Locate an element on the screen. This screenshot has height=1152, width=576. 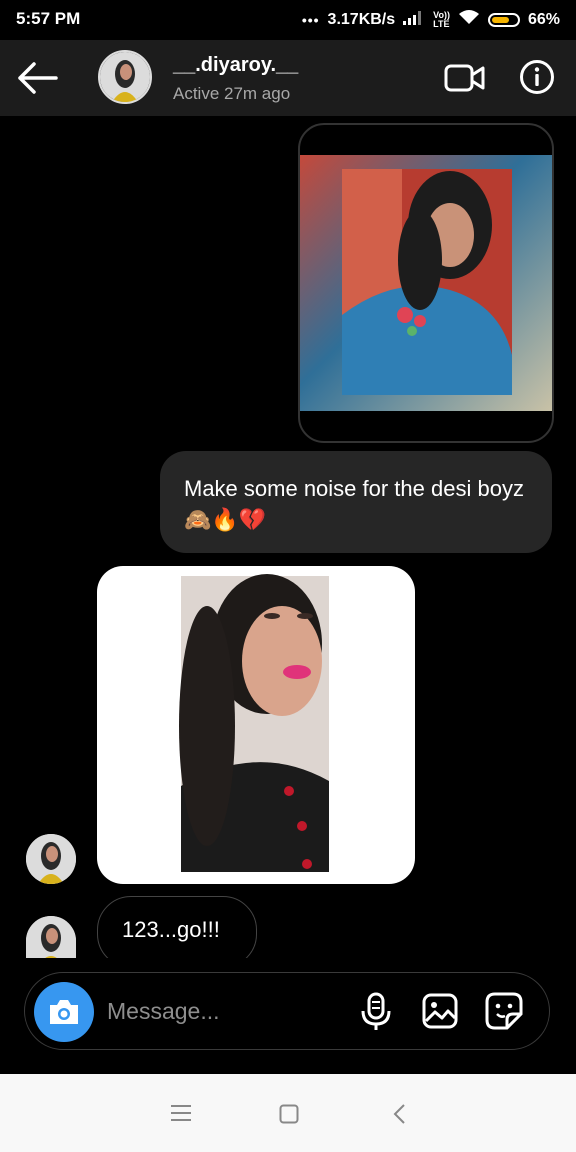
back-arrow-icon is located at coordinates (38, 78).